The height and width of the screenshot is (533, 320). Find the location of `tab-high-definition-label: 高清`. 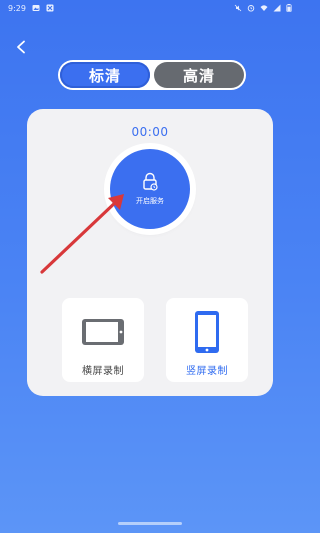

tab-high-definition-label: 高清 is located at coordinates (198, 75).